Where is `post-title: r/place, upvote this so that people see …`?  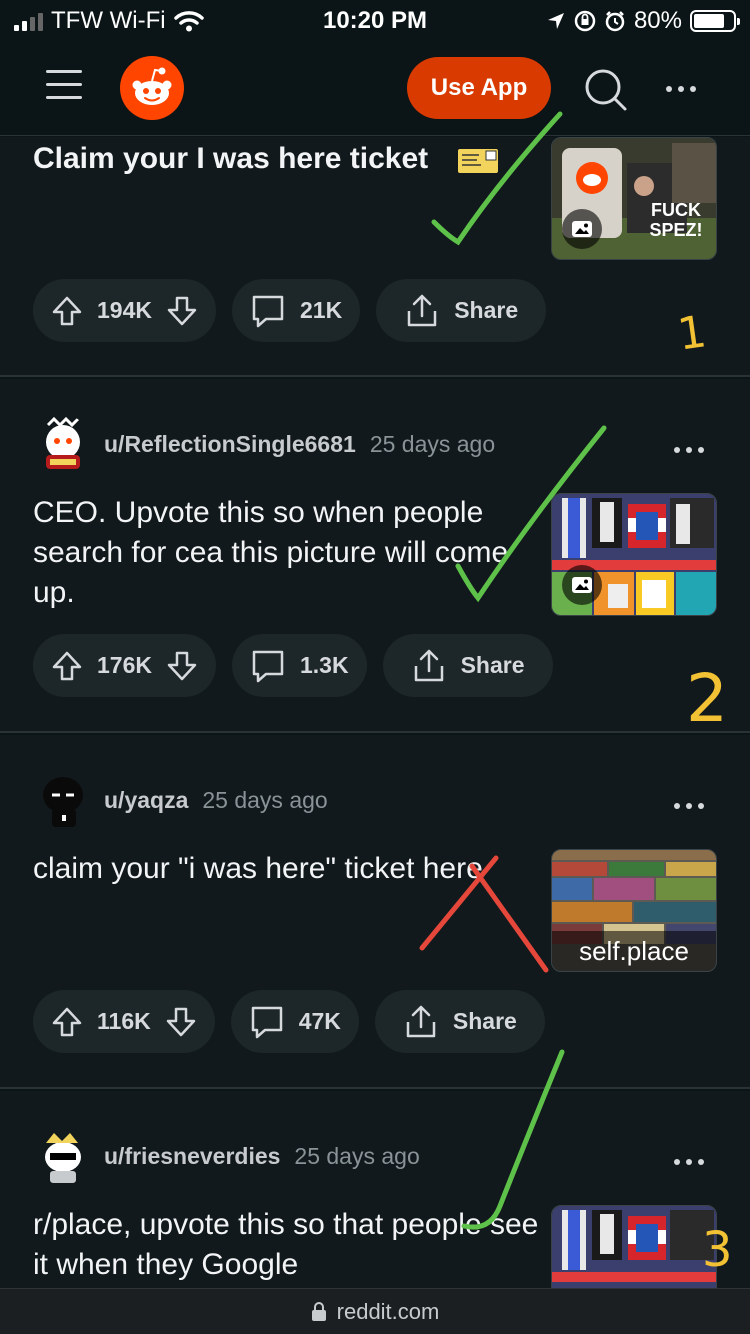 post-title: r/place, upvote this so that people see … is located at coordinates (288, 1245).